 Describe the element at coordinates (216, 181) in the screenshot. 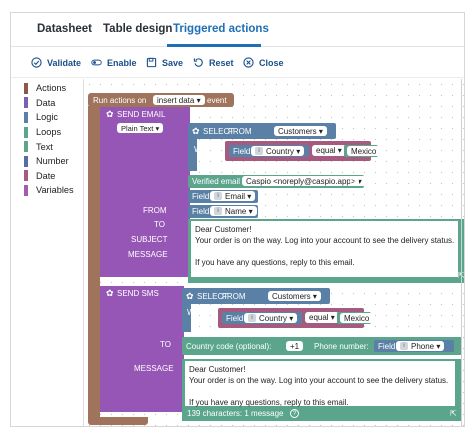

I see `email-from-kw: Verified email` at that location.